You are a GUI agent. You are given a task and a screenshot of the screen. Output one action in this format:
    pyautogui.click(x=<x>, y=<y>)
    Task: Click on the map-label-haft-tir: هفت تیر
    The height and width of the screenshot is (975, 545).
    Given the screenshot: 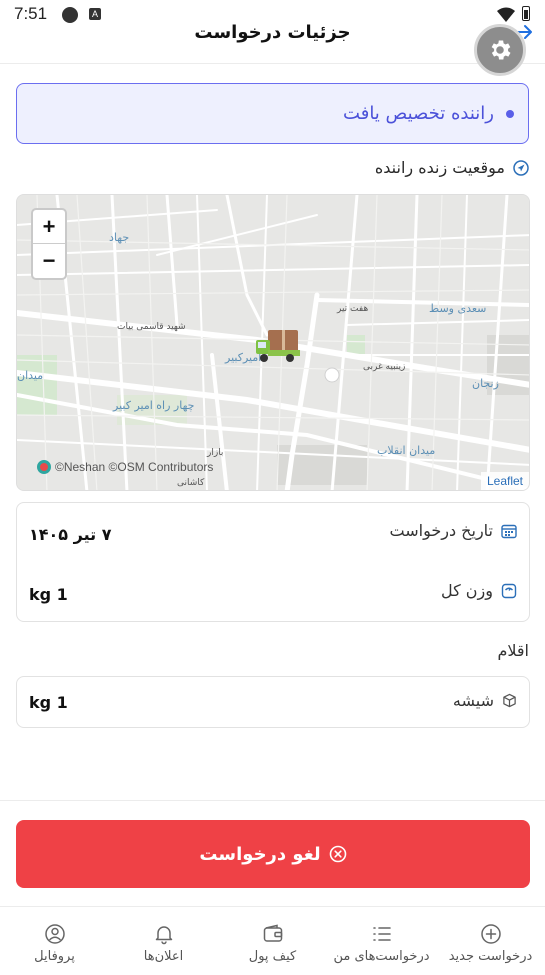 What is the action you would take?
    pyautogui.click(x=352, y=309)
    